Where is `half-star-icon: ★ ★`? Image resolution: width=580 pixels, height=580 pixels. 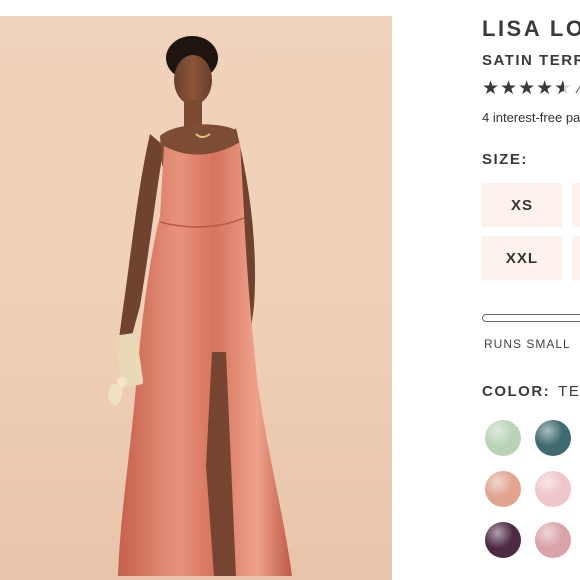
half-star-icon: ★ ★ is located at coordinates (563, 88).